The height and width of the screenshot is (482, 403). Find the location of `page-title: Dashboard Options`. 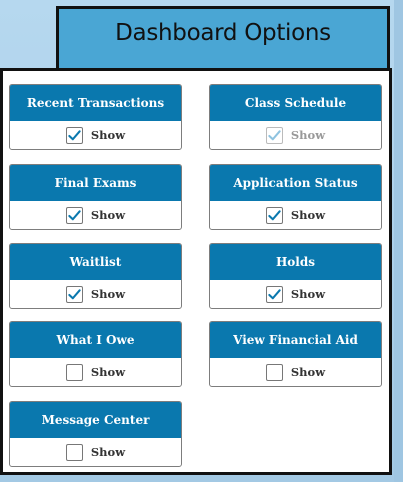

page-title: Dashboard Options is located at coordinates (223, 33).